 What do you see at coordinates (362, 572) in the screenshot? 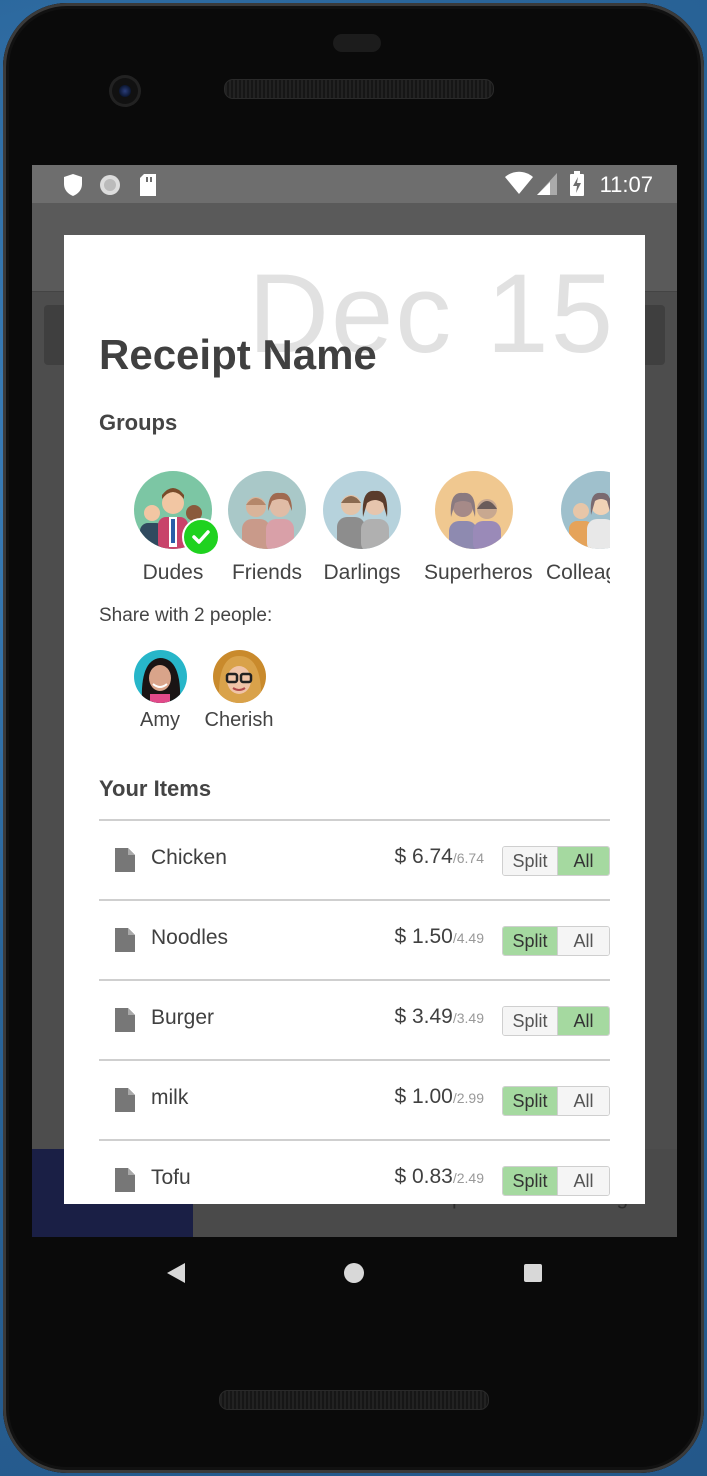
I see `group-label: Darlings` at bounding box center [362, 572].